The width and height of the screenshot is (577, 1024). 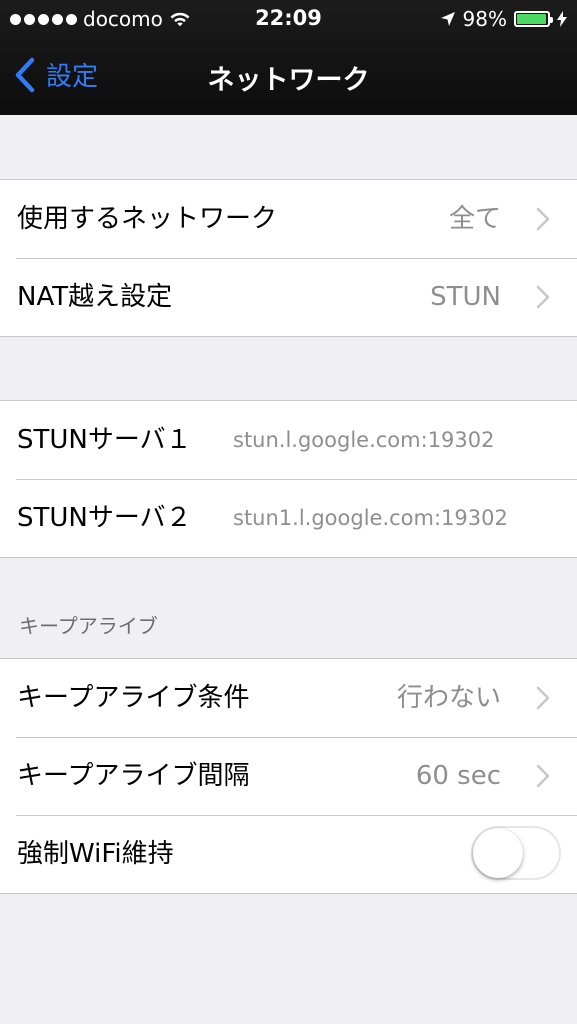 I want to click on page-title: ネットワーク, so click(x=288, y=80).